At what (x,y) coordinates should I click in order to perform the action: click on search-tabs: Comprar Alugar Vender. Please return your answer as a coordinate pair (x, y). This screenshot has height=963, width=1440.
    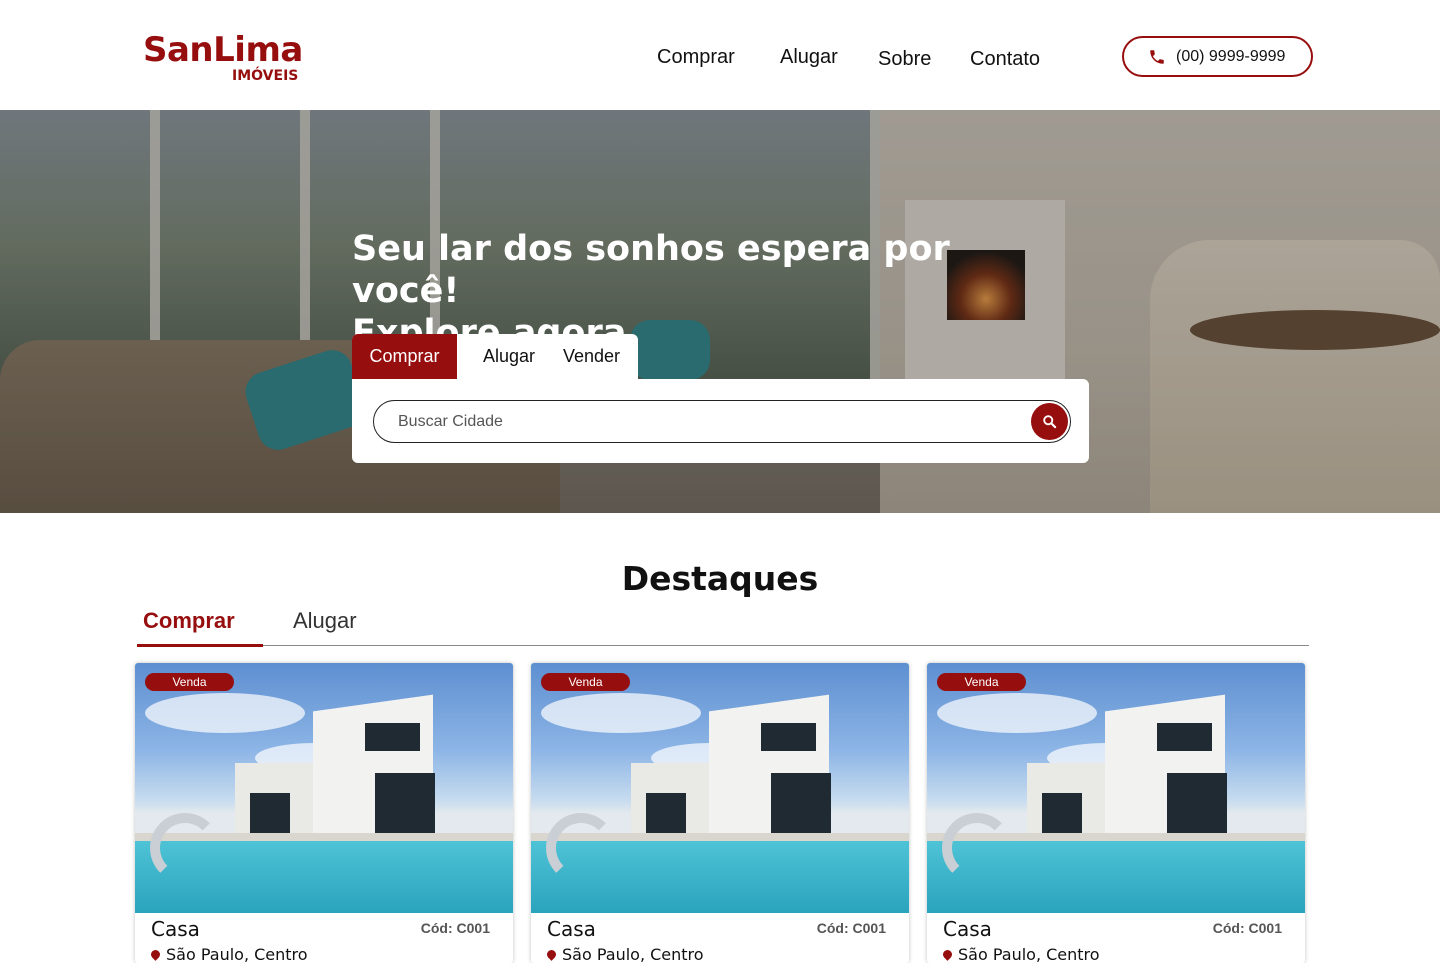
    Looking at the image, I should click on (495, 356).